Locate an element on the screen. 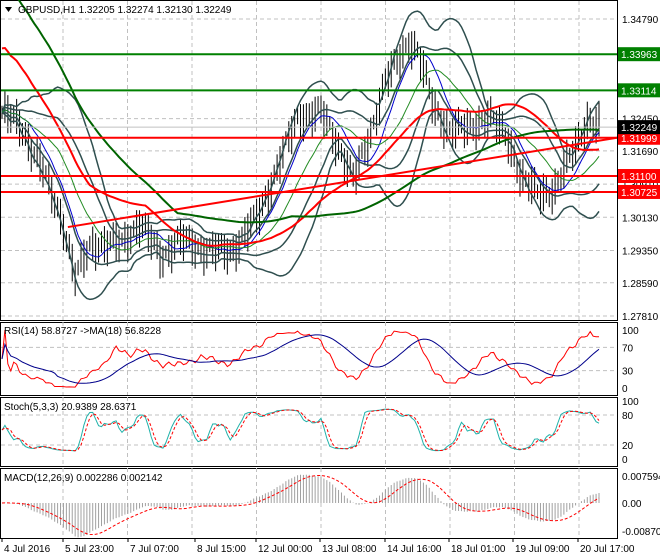 The image size is (660, 560). macd-tick: 0.007594 is located at coordinates (641, 477).